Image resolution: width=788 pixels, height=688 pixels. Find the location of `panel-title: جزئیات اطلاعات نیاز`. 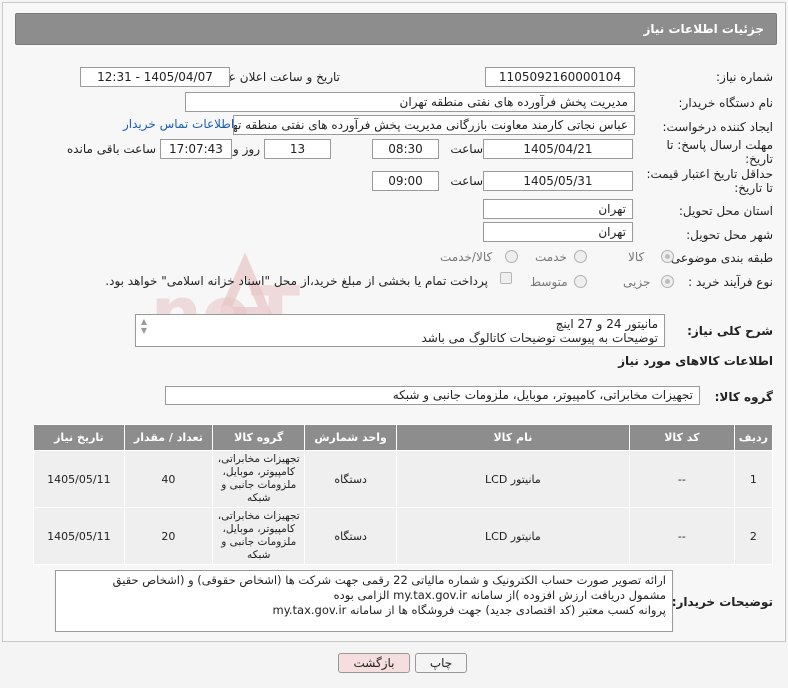

panel-title: جزئیات اطلاعات نیاز is located at coordinates (396, 29).